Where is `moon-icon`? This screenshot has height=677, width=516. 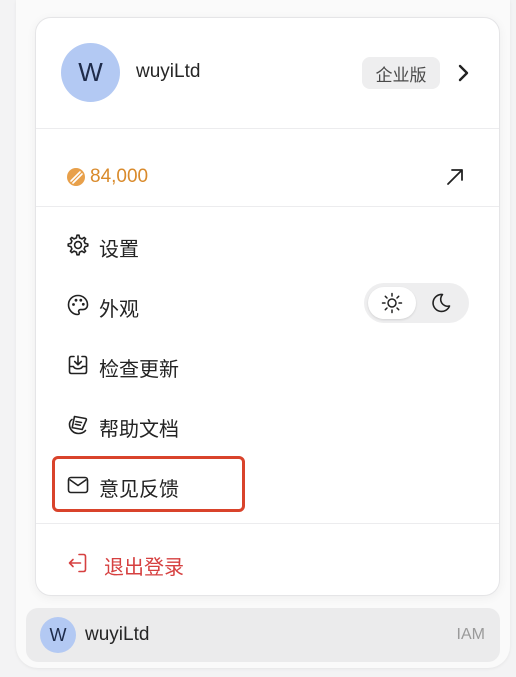 moon-icon is located at coordinates (441, 303).